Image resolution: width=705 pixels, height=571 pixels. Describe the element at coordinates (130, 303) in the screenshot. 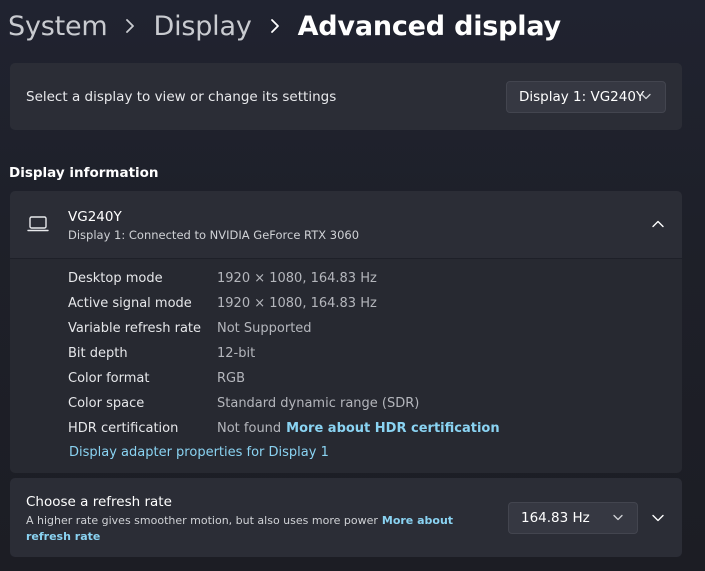

I see `info-key: Active signal mode` at that location.